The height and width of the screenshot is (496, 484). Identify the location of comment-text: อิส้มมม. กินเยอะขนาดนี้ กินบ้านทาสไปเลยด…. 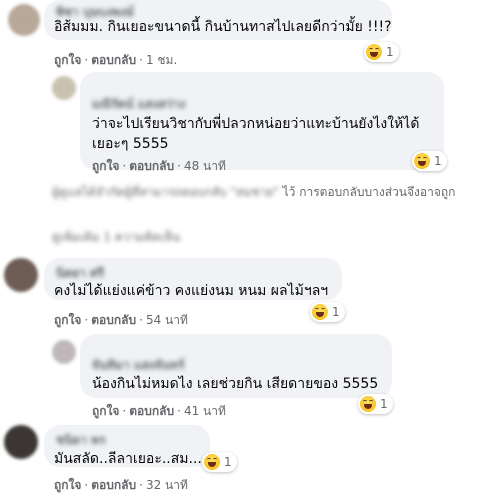
(223, 27).